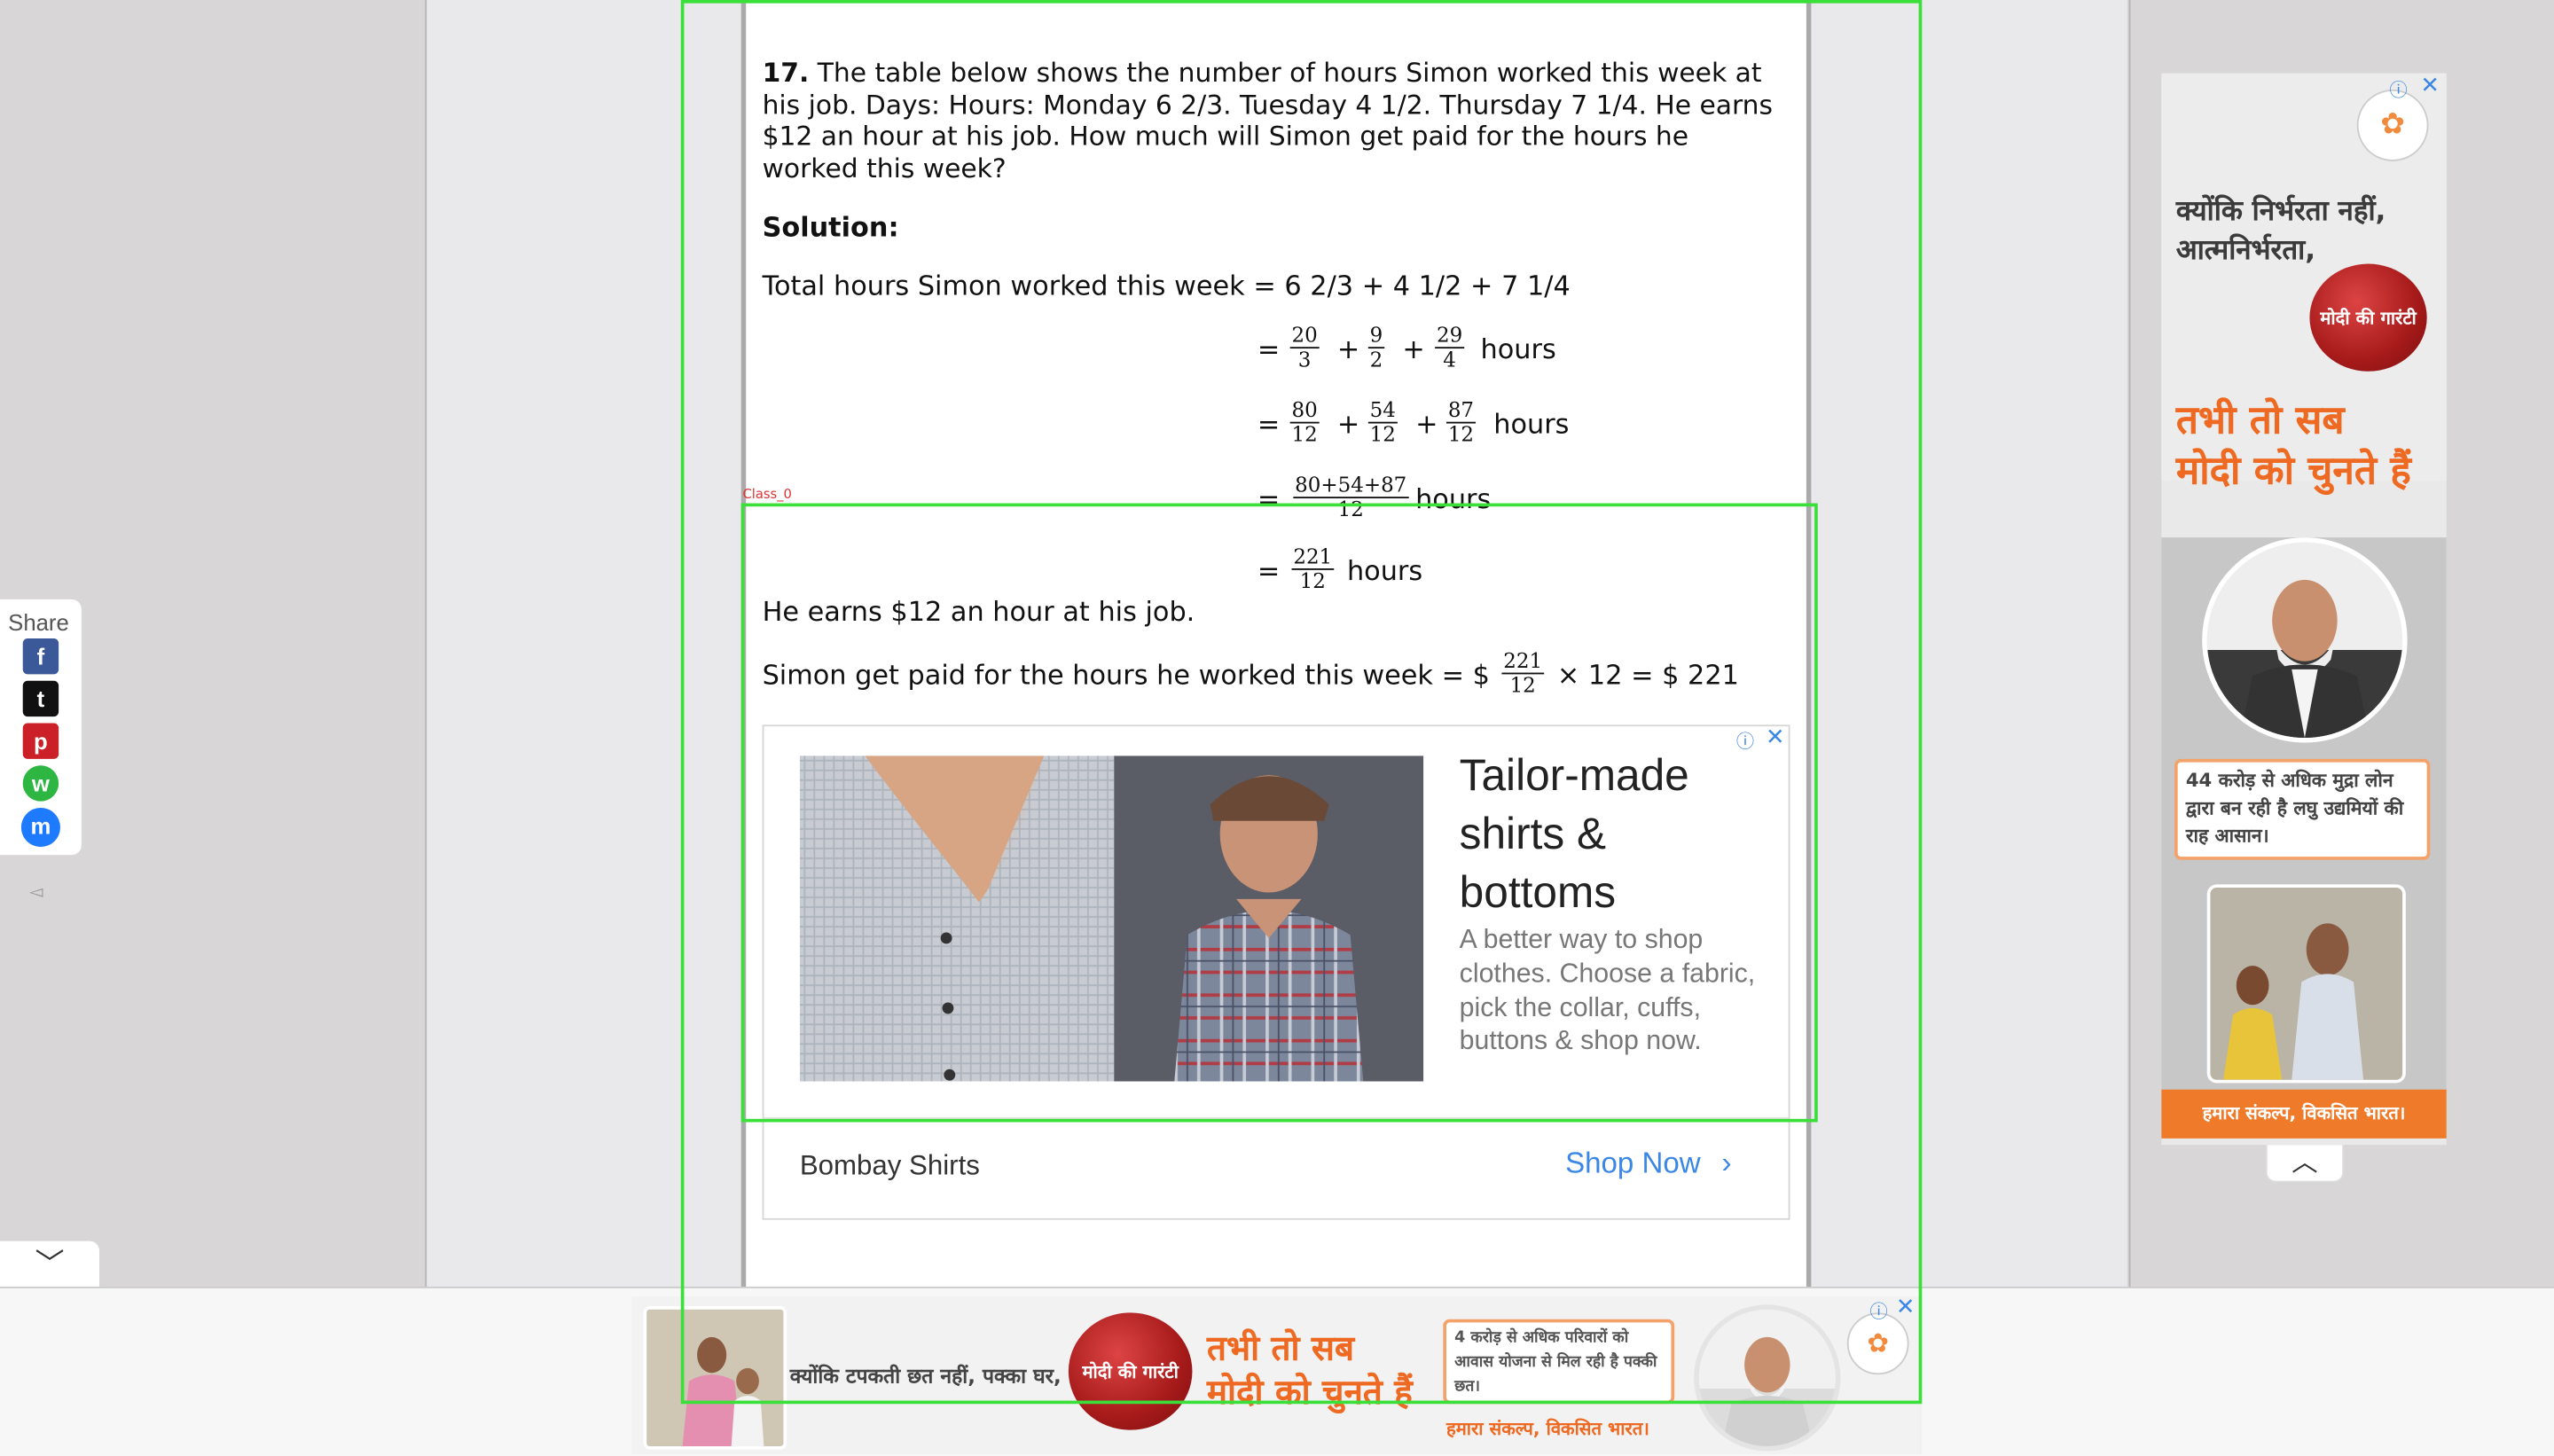  I want to click on facebook-icon: f, so click(40, 656).